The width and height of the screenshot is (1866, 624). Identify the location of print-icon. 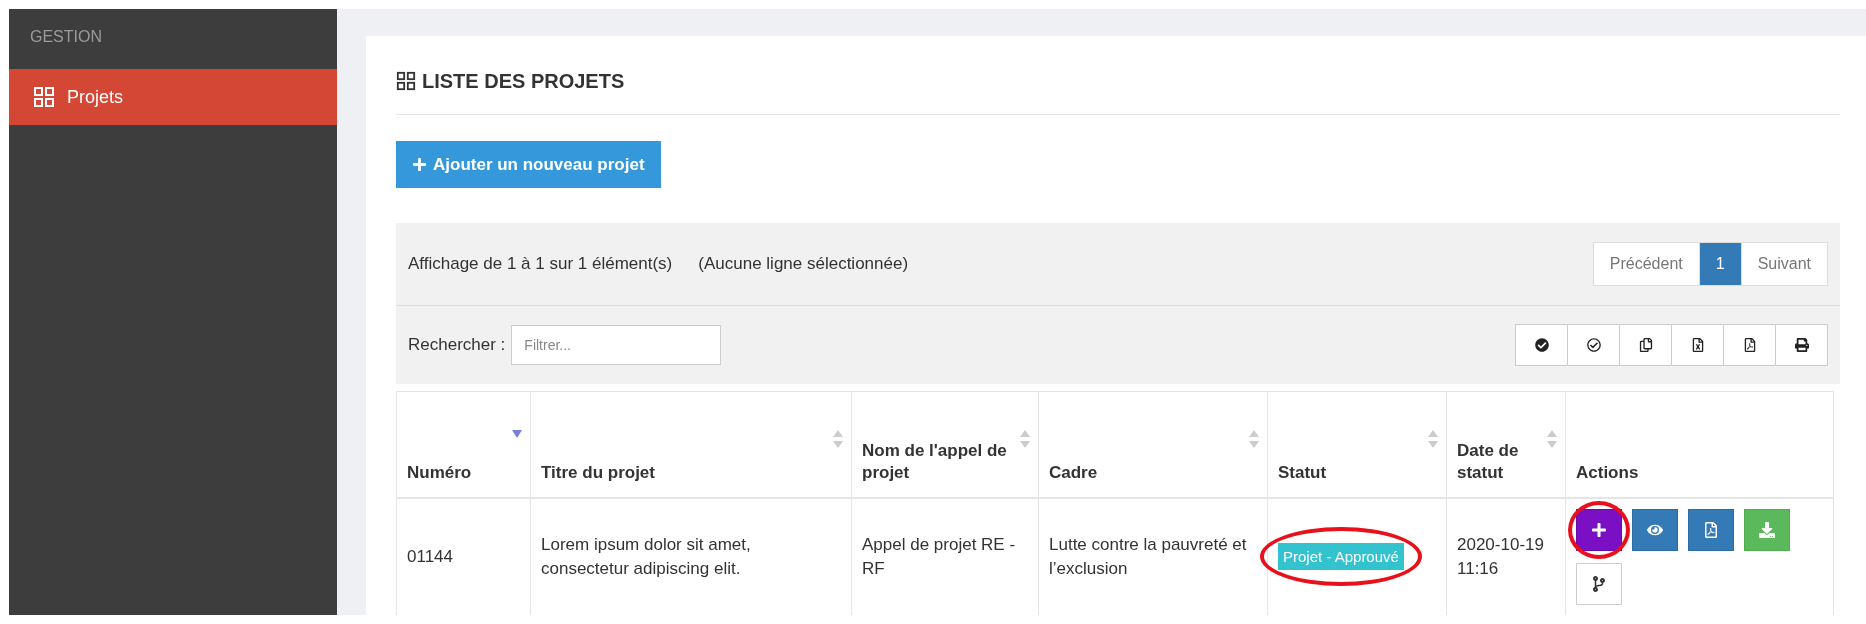
(1801, 345).